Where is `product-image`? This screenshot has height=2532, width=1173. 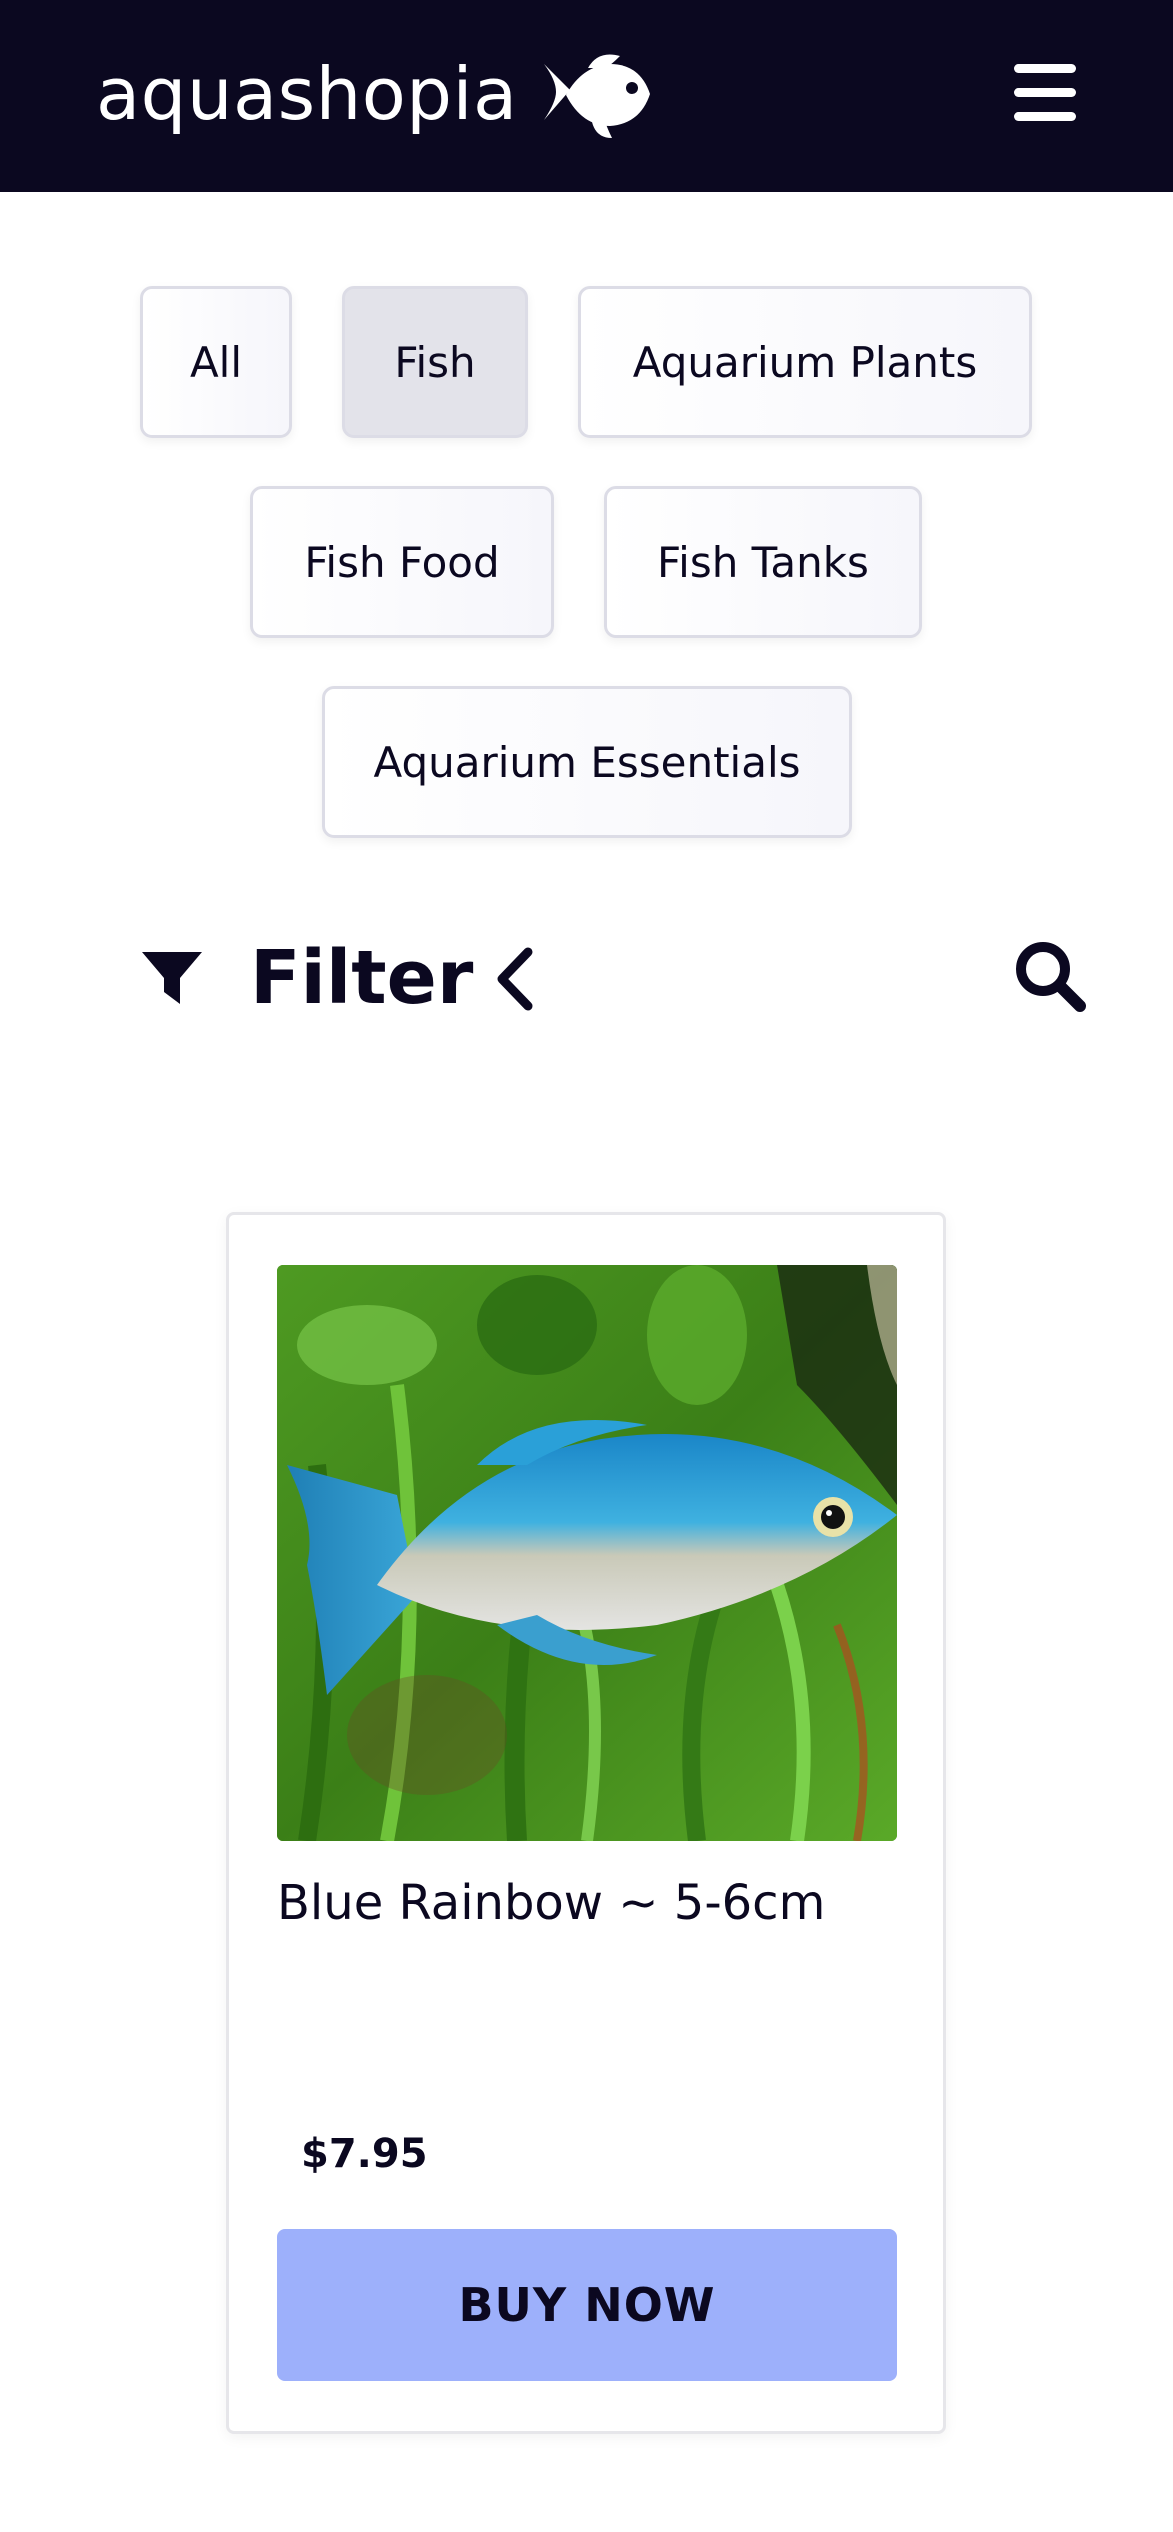 product-image is located at coordinates (587, 1553).